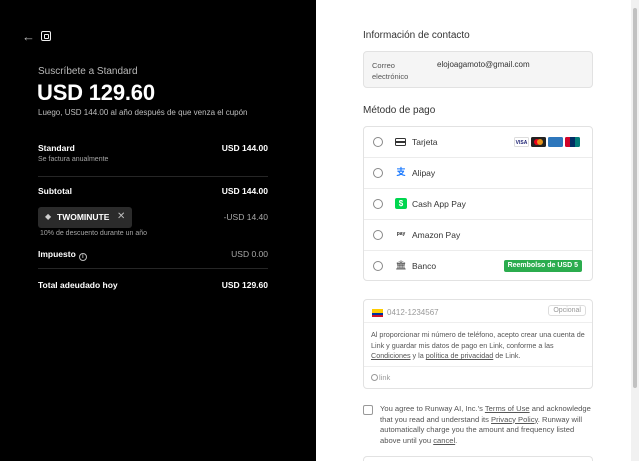  What do you see at coordinates (635, 198) in the screenshot?
I see `scrollbar-thumb` at bounding box center [635, 198].